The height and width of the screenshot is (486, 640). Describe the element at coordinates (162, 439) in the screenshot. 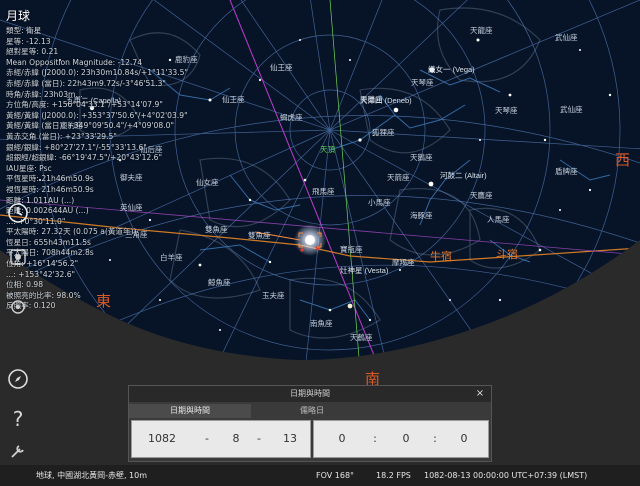

I see `year-input: 1082` at that location.